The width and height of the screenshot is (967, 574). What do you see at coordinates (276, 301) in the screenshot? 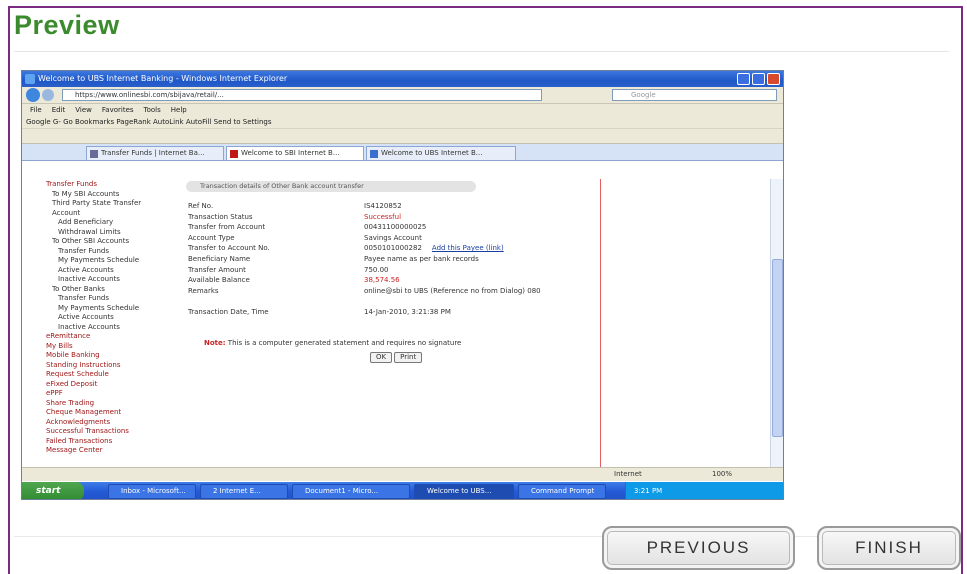
I see `detail-label` at bounding box center [276, 301].